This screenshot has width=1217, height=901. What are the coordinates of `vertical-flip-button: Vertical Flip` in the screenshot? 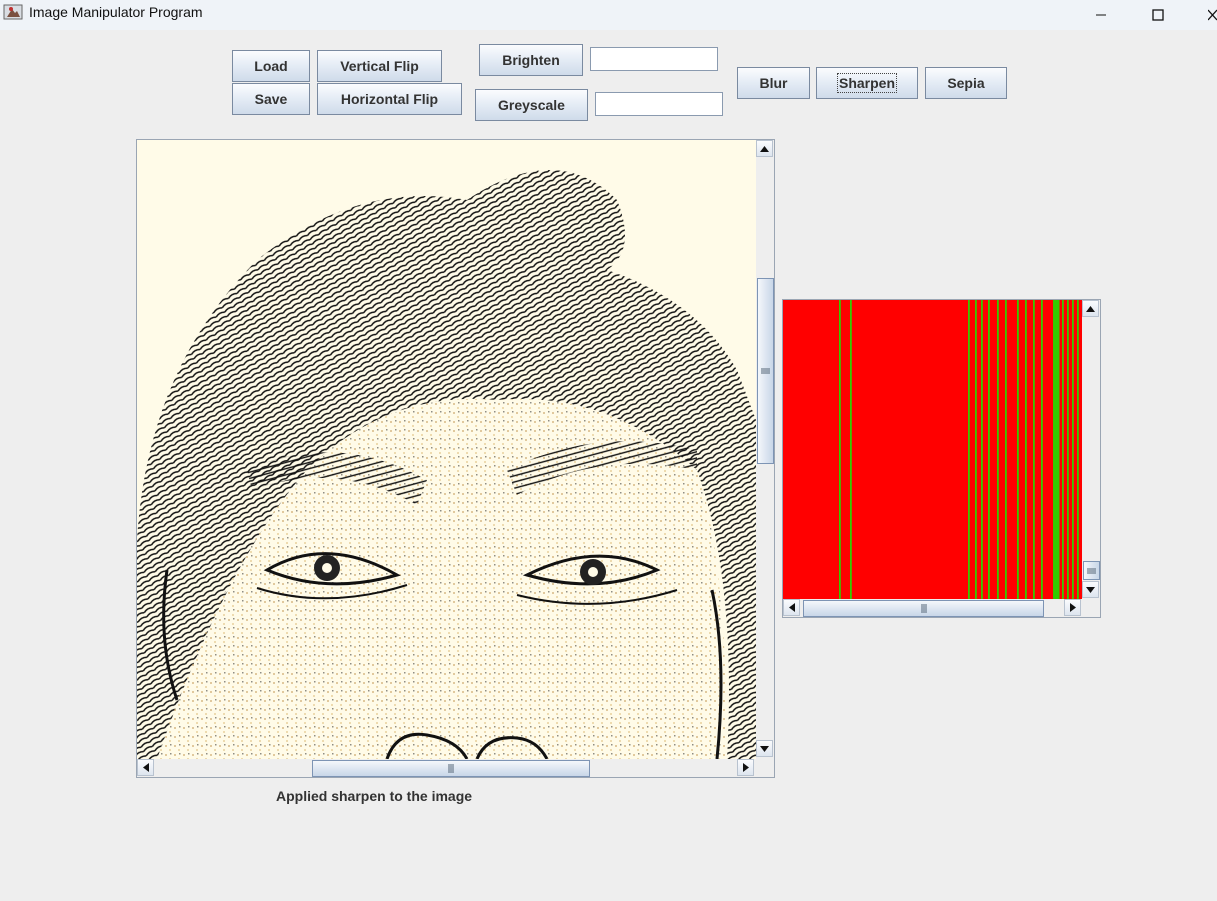 It's located at (379, 66).